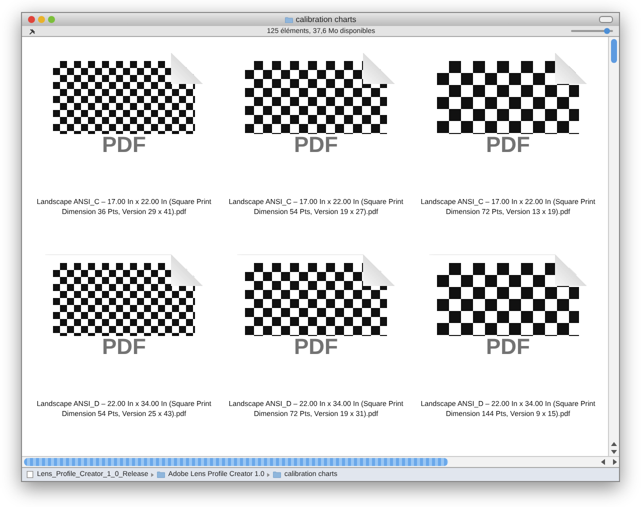  What do you see at coordinates (606, 19) in the screenshot?
I see `toolbar-toggle-button` at bounding box center [606, 19].